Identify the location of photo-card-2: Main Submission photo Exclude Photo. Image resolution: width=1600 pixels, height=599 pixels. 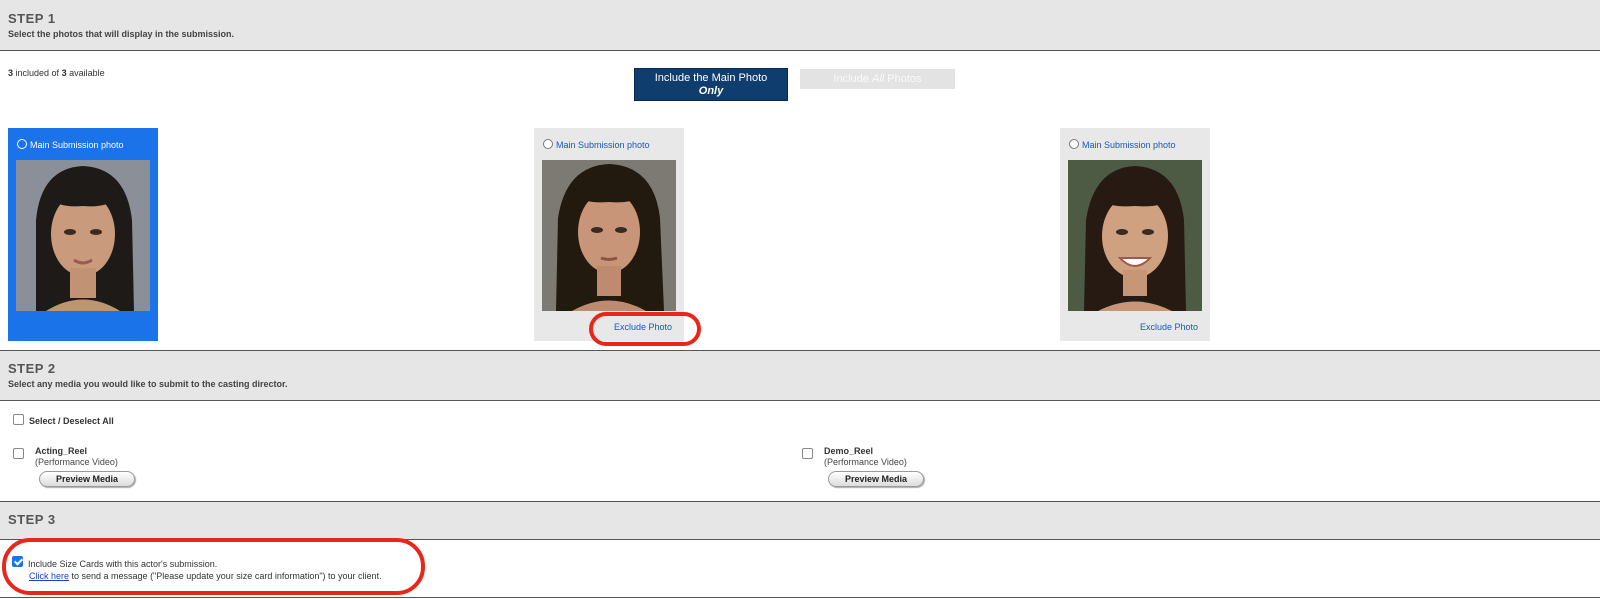
(609, 234).